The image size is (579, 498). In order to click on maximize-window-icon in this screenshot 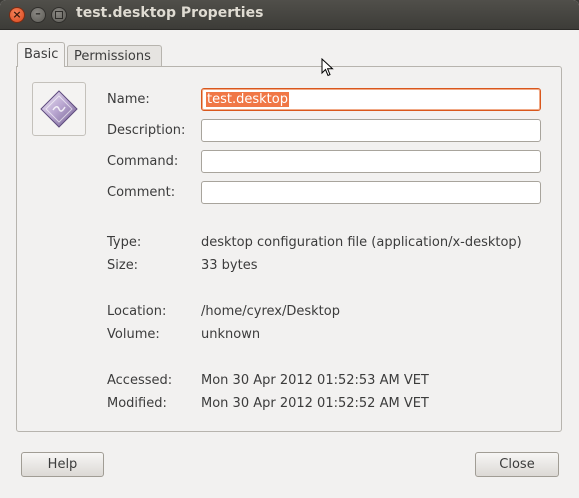, I will do `click(59, 15)`.